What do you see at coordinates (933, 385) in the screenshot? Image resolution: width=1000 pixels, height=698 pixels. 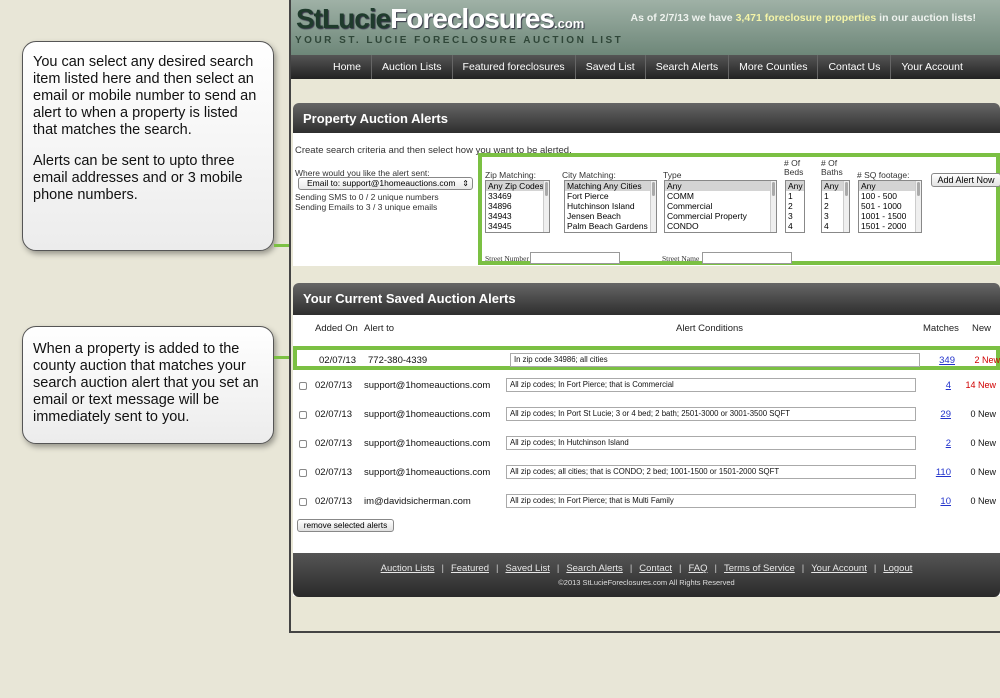 I see `row-matches-link: 4` at bounding box center [933, 385].